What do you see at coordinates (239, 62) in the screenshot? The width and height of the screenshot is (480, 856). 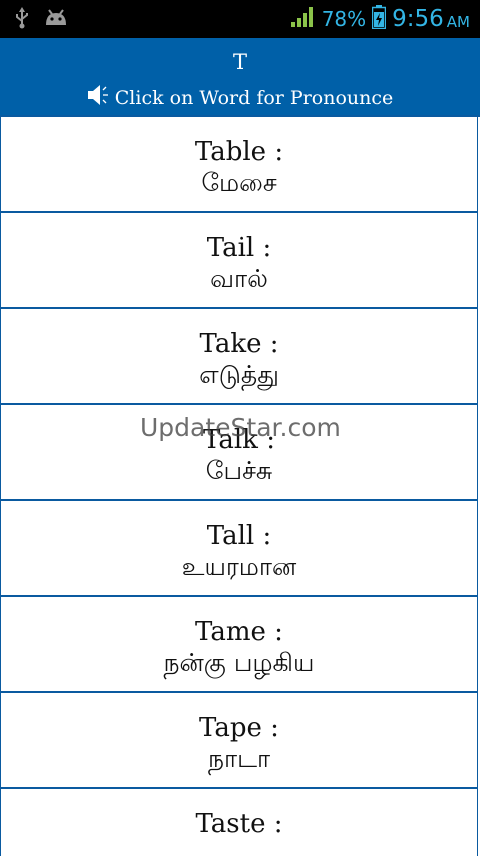 I see `page-title: T` at bounding box center [239, 62].